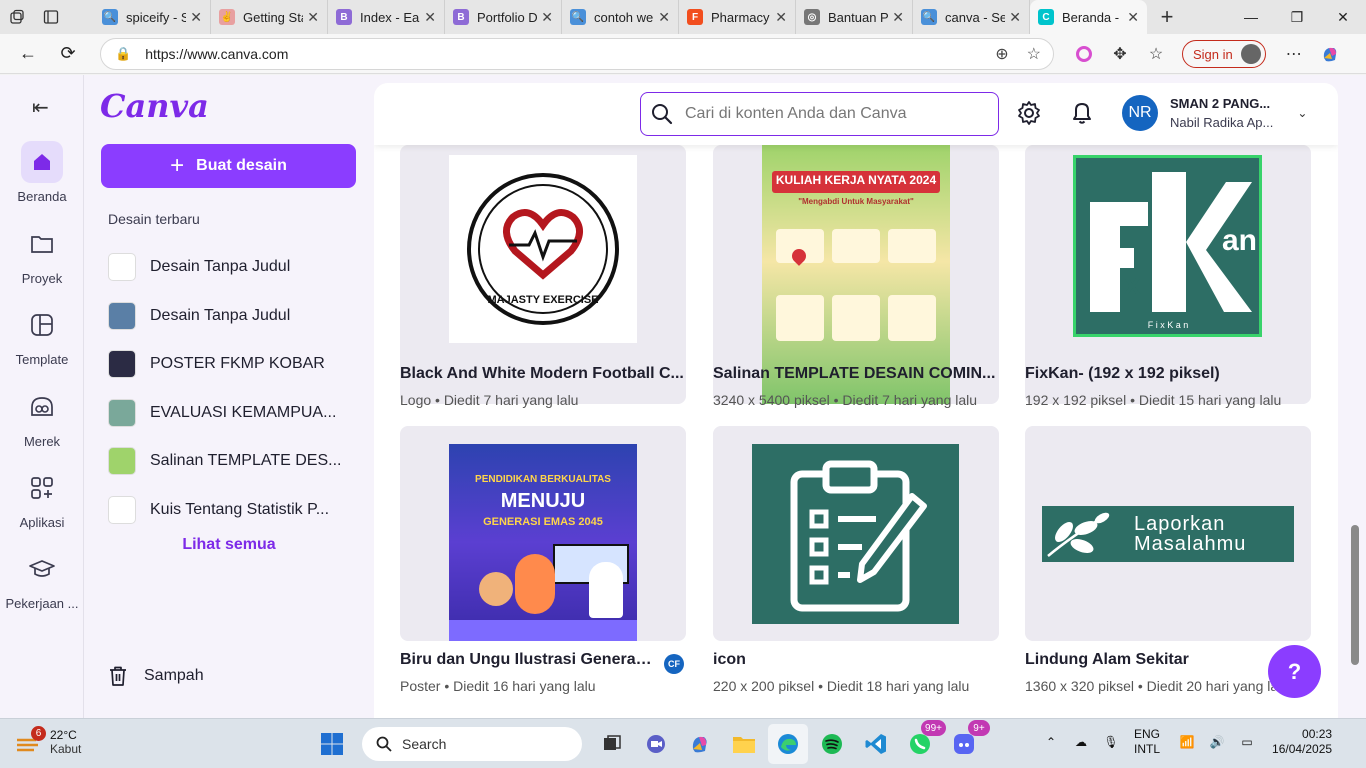 This screenshot has width=1366, height=768. Describe the element at coordinates (1294, 54) in the screenshot. I see `more-menu-icon: ⋯` at that location.